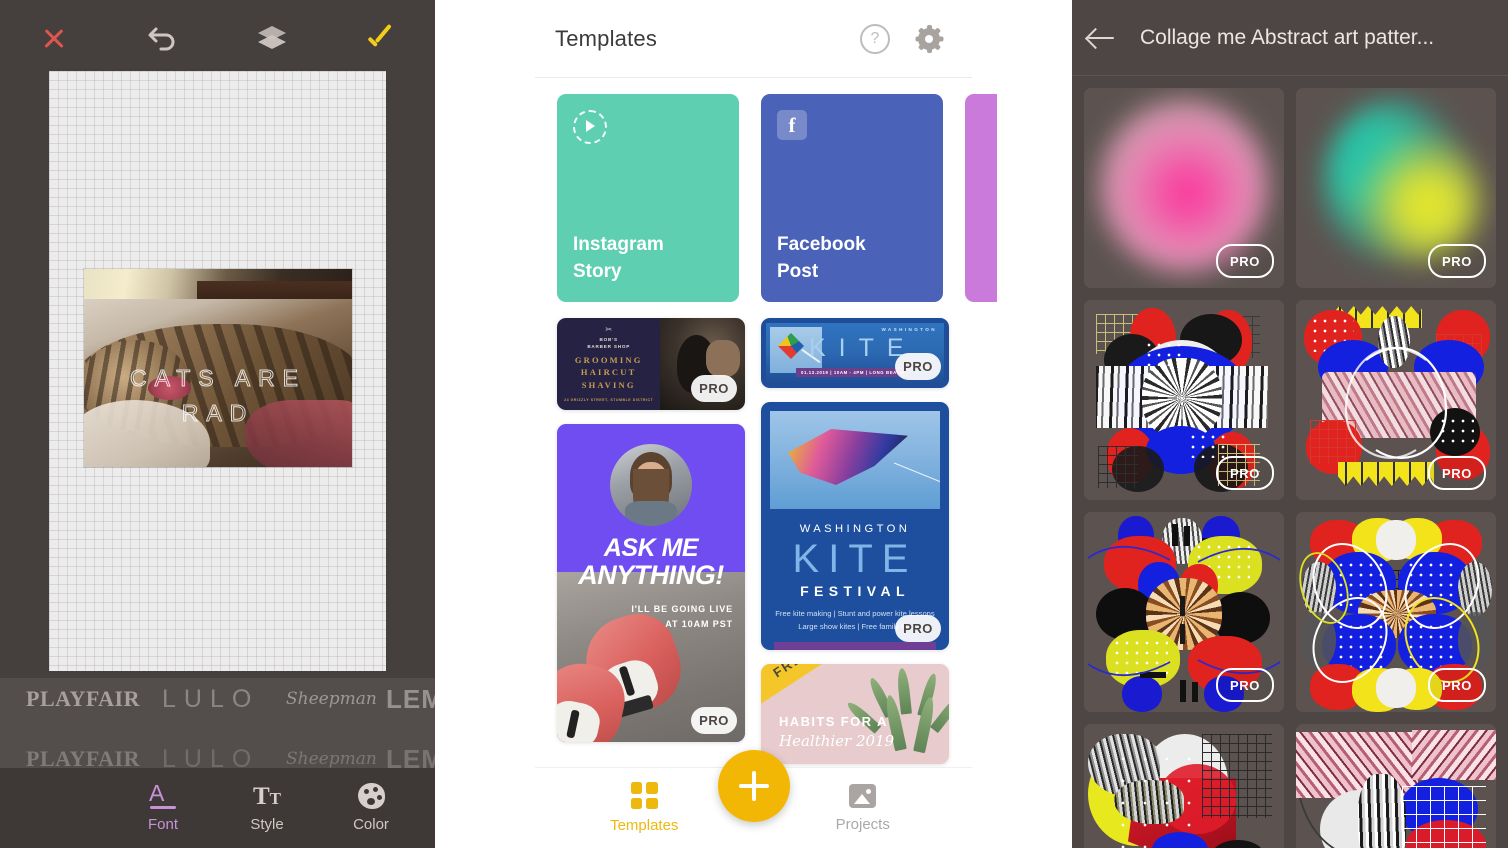 Image resolution: width=1508 pixels, height=848 pixels. I want to click on collage-tile-yellow-red: PRO, so click(1184, 612).